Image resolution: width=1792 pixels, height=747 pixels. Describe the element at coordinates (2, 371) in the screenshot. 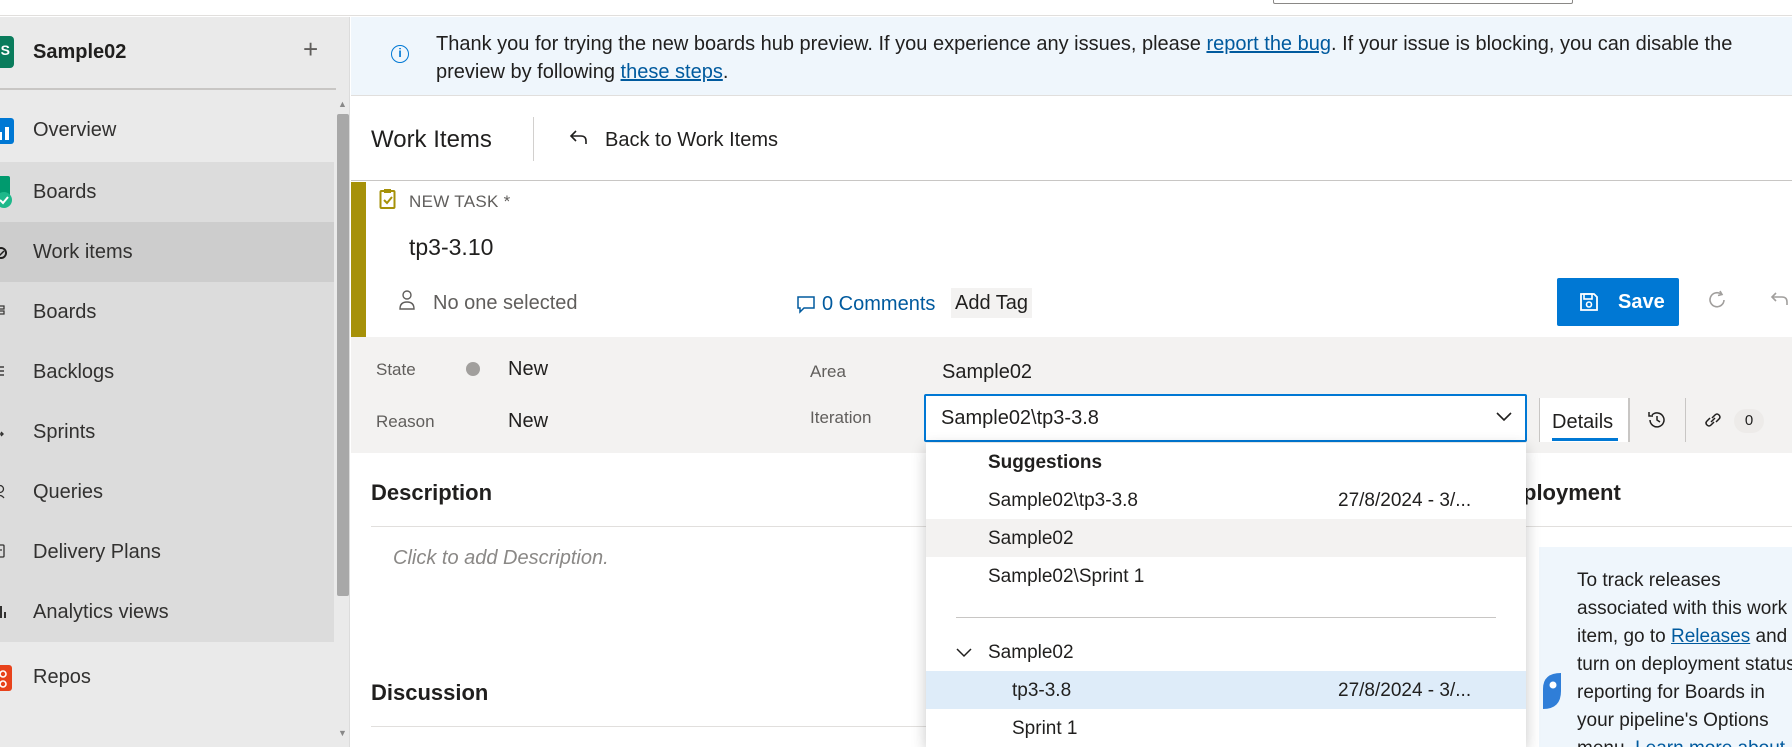

I see `backlogs-icon` at that location.